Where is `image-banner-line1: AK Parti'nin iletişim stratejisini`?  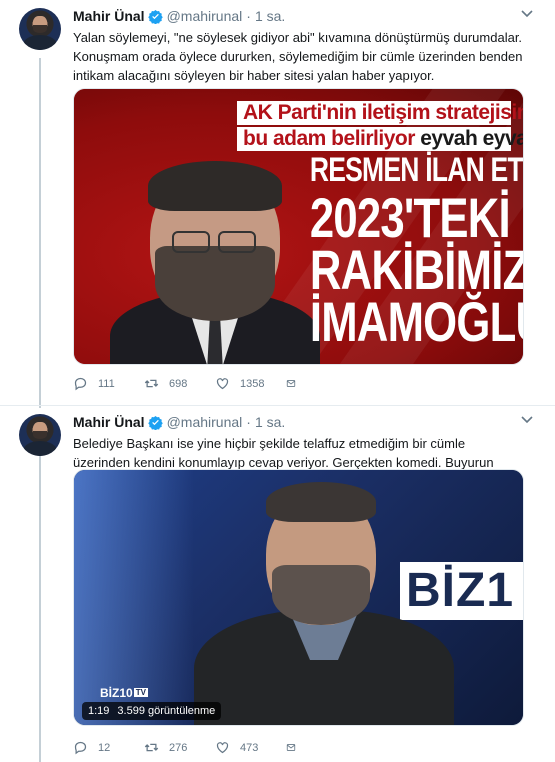
image-banner-line1: AK Parti'nin iletişim stratejisini is located at coordinates (380, 113).